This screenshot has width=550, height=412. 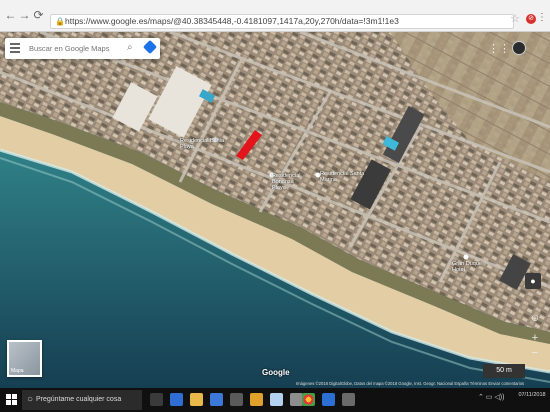 I want to click on apps-grid-icon: ⋮⋮, so click(x=499, y=48).